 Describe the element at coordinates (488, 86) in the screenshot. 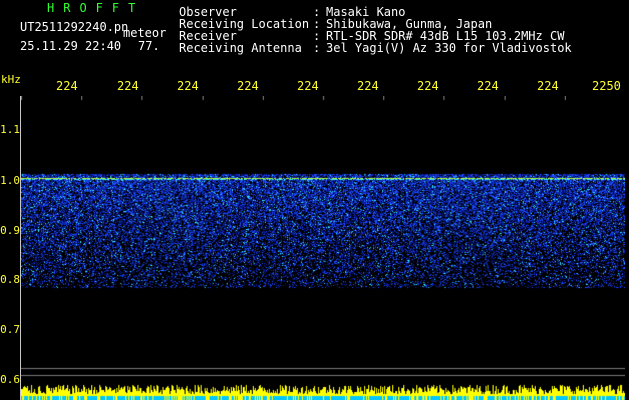

I see `time-tick-8: 224` at that location.